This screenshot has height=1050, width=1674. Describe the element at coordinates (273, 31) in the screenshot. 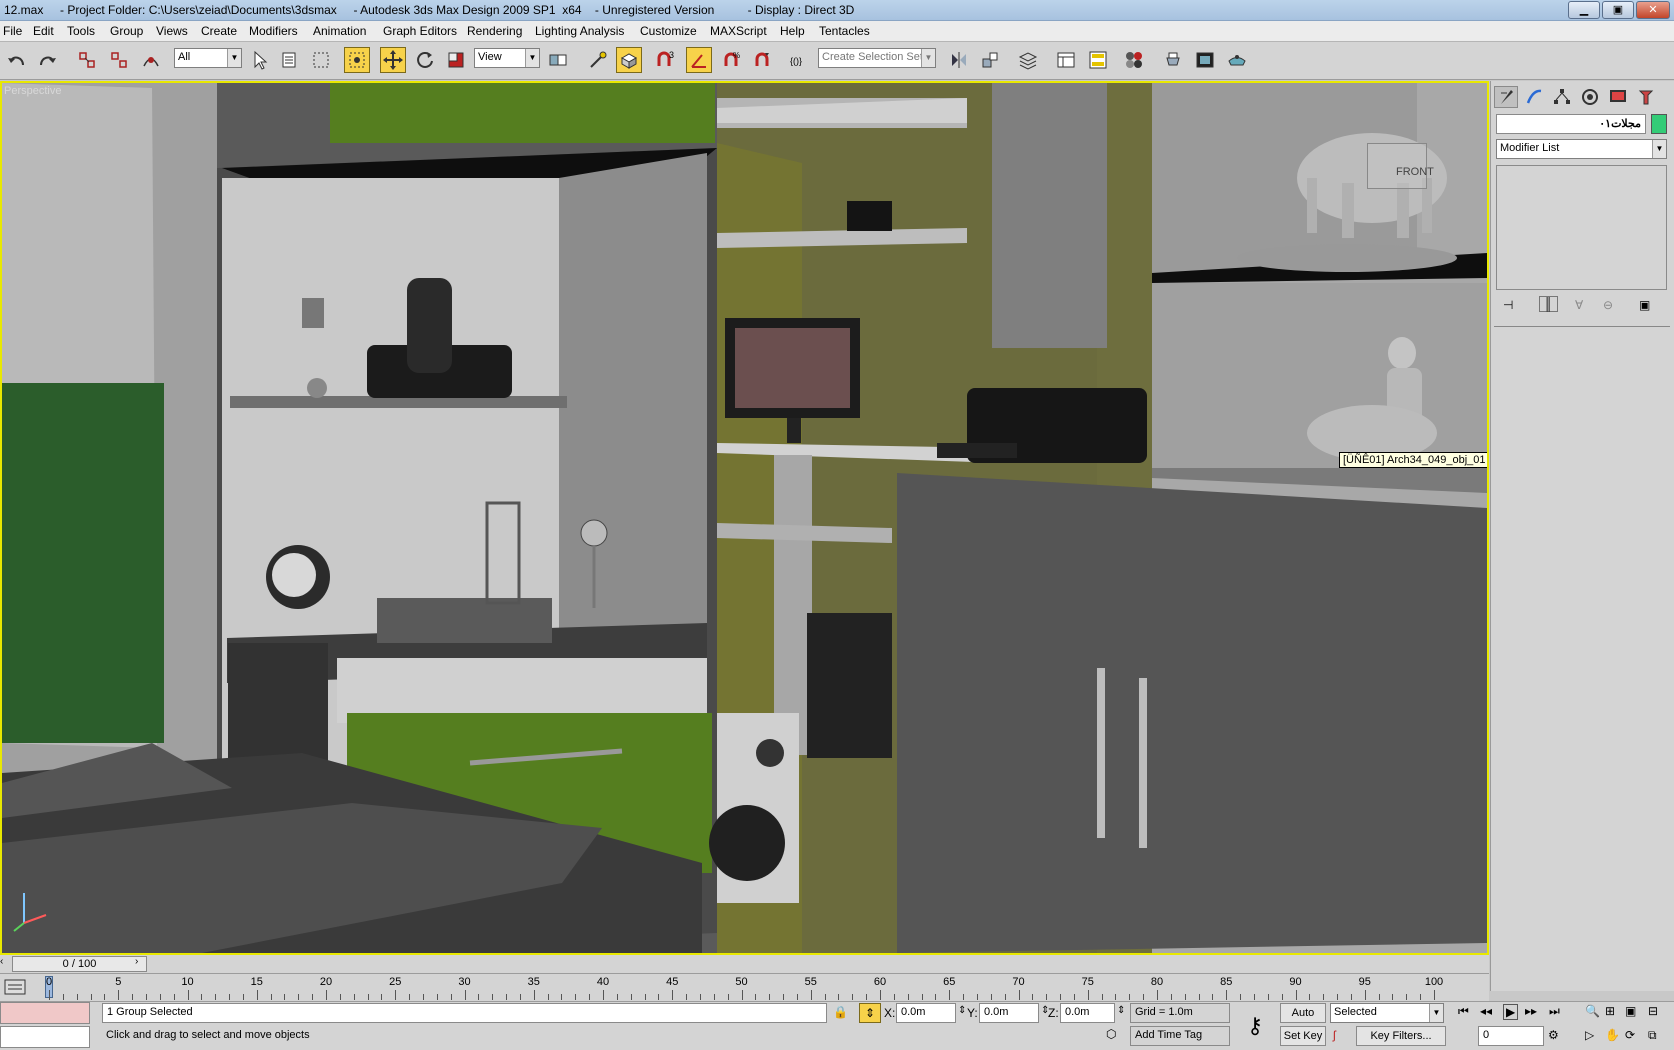

I see `menu-modifiers: Modifiers` at that location.